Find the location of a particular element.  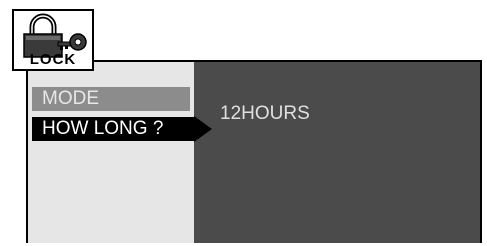

lock-label: LOCK is located at coordinates (53, 59).